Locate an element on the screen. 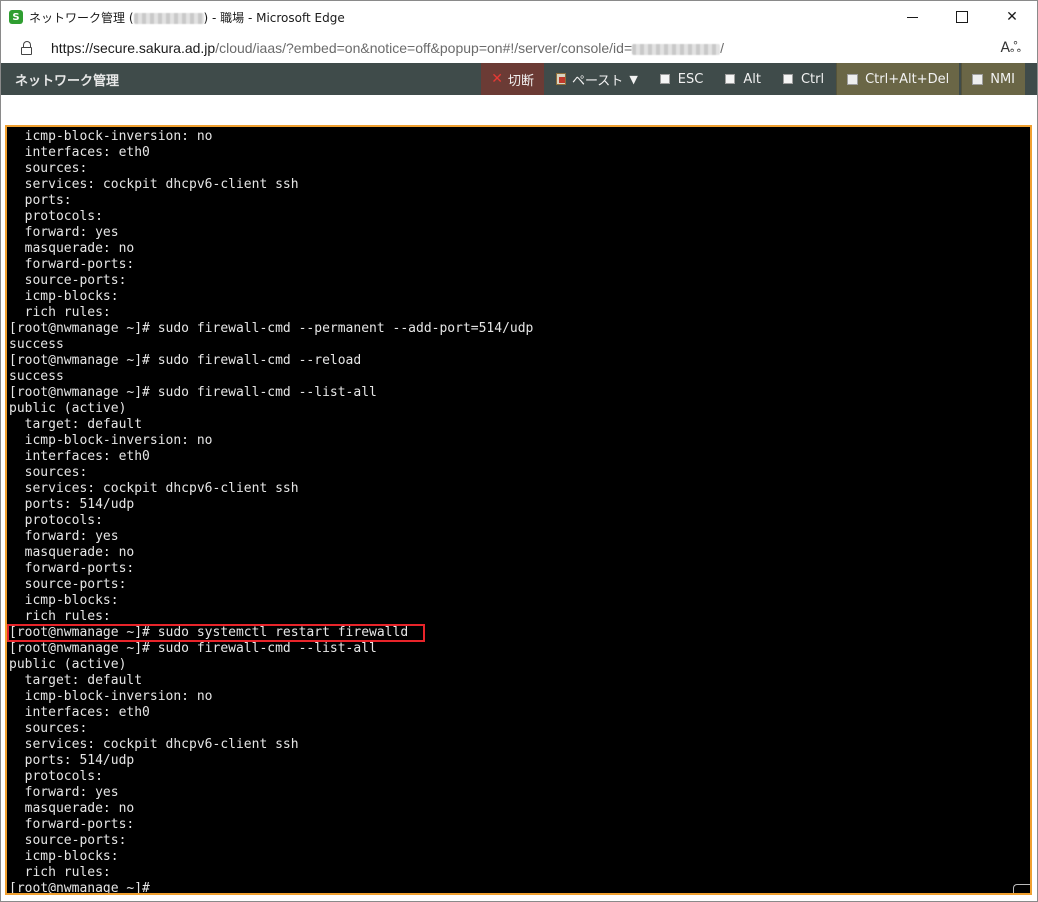 The width and height of the screenshot is (1038, 902). minimize-icon is located at coordinates (912, 17).